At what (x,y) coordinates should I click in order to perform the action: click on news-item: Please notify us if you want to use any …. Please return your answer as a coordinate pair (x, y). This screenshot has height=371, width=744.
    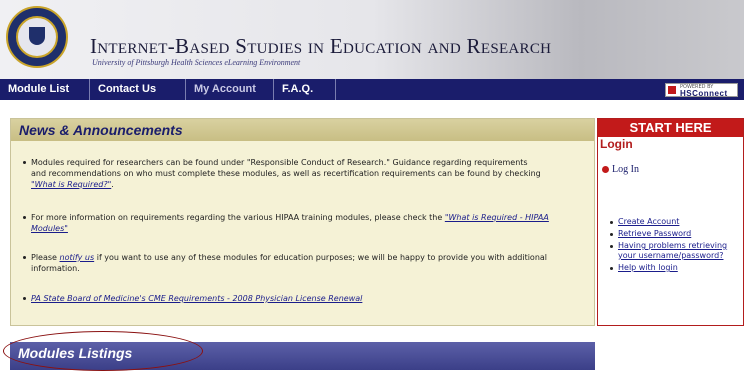
    Looking at the image, I should click on (297, 263).